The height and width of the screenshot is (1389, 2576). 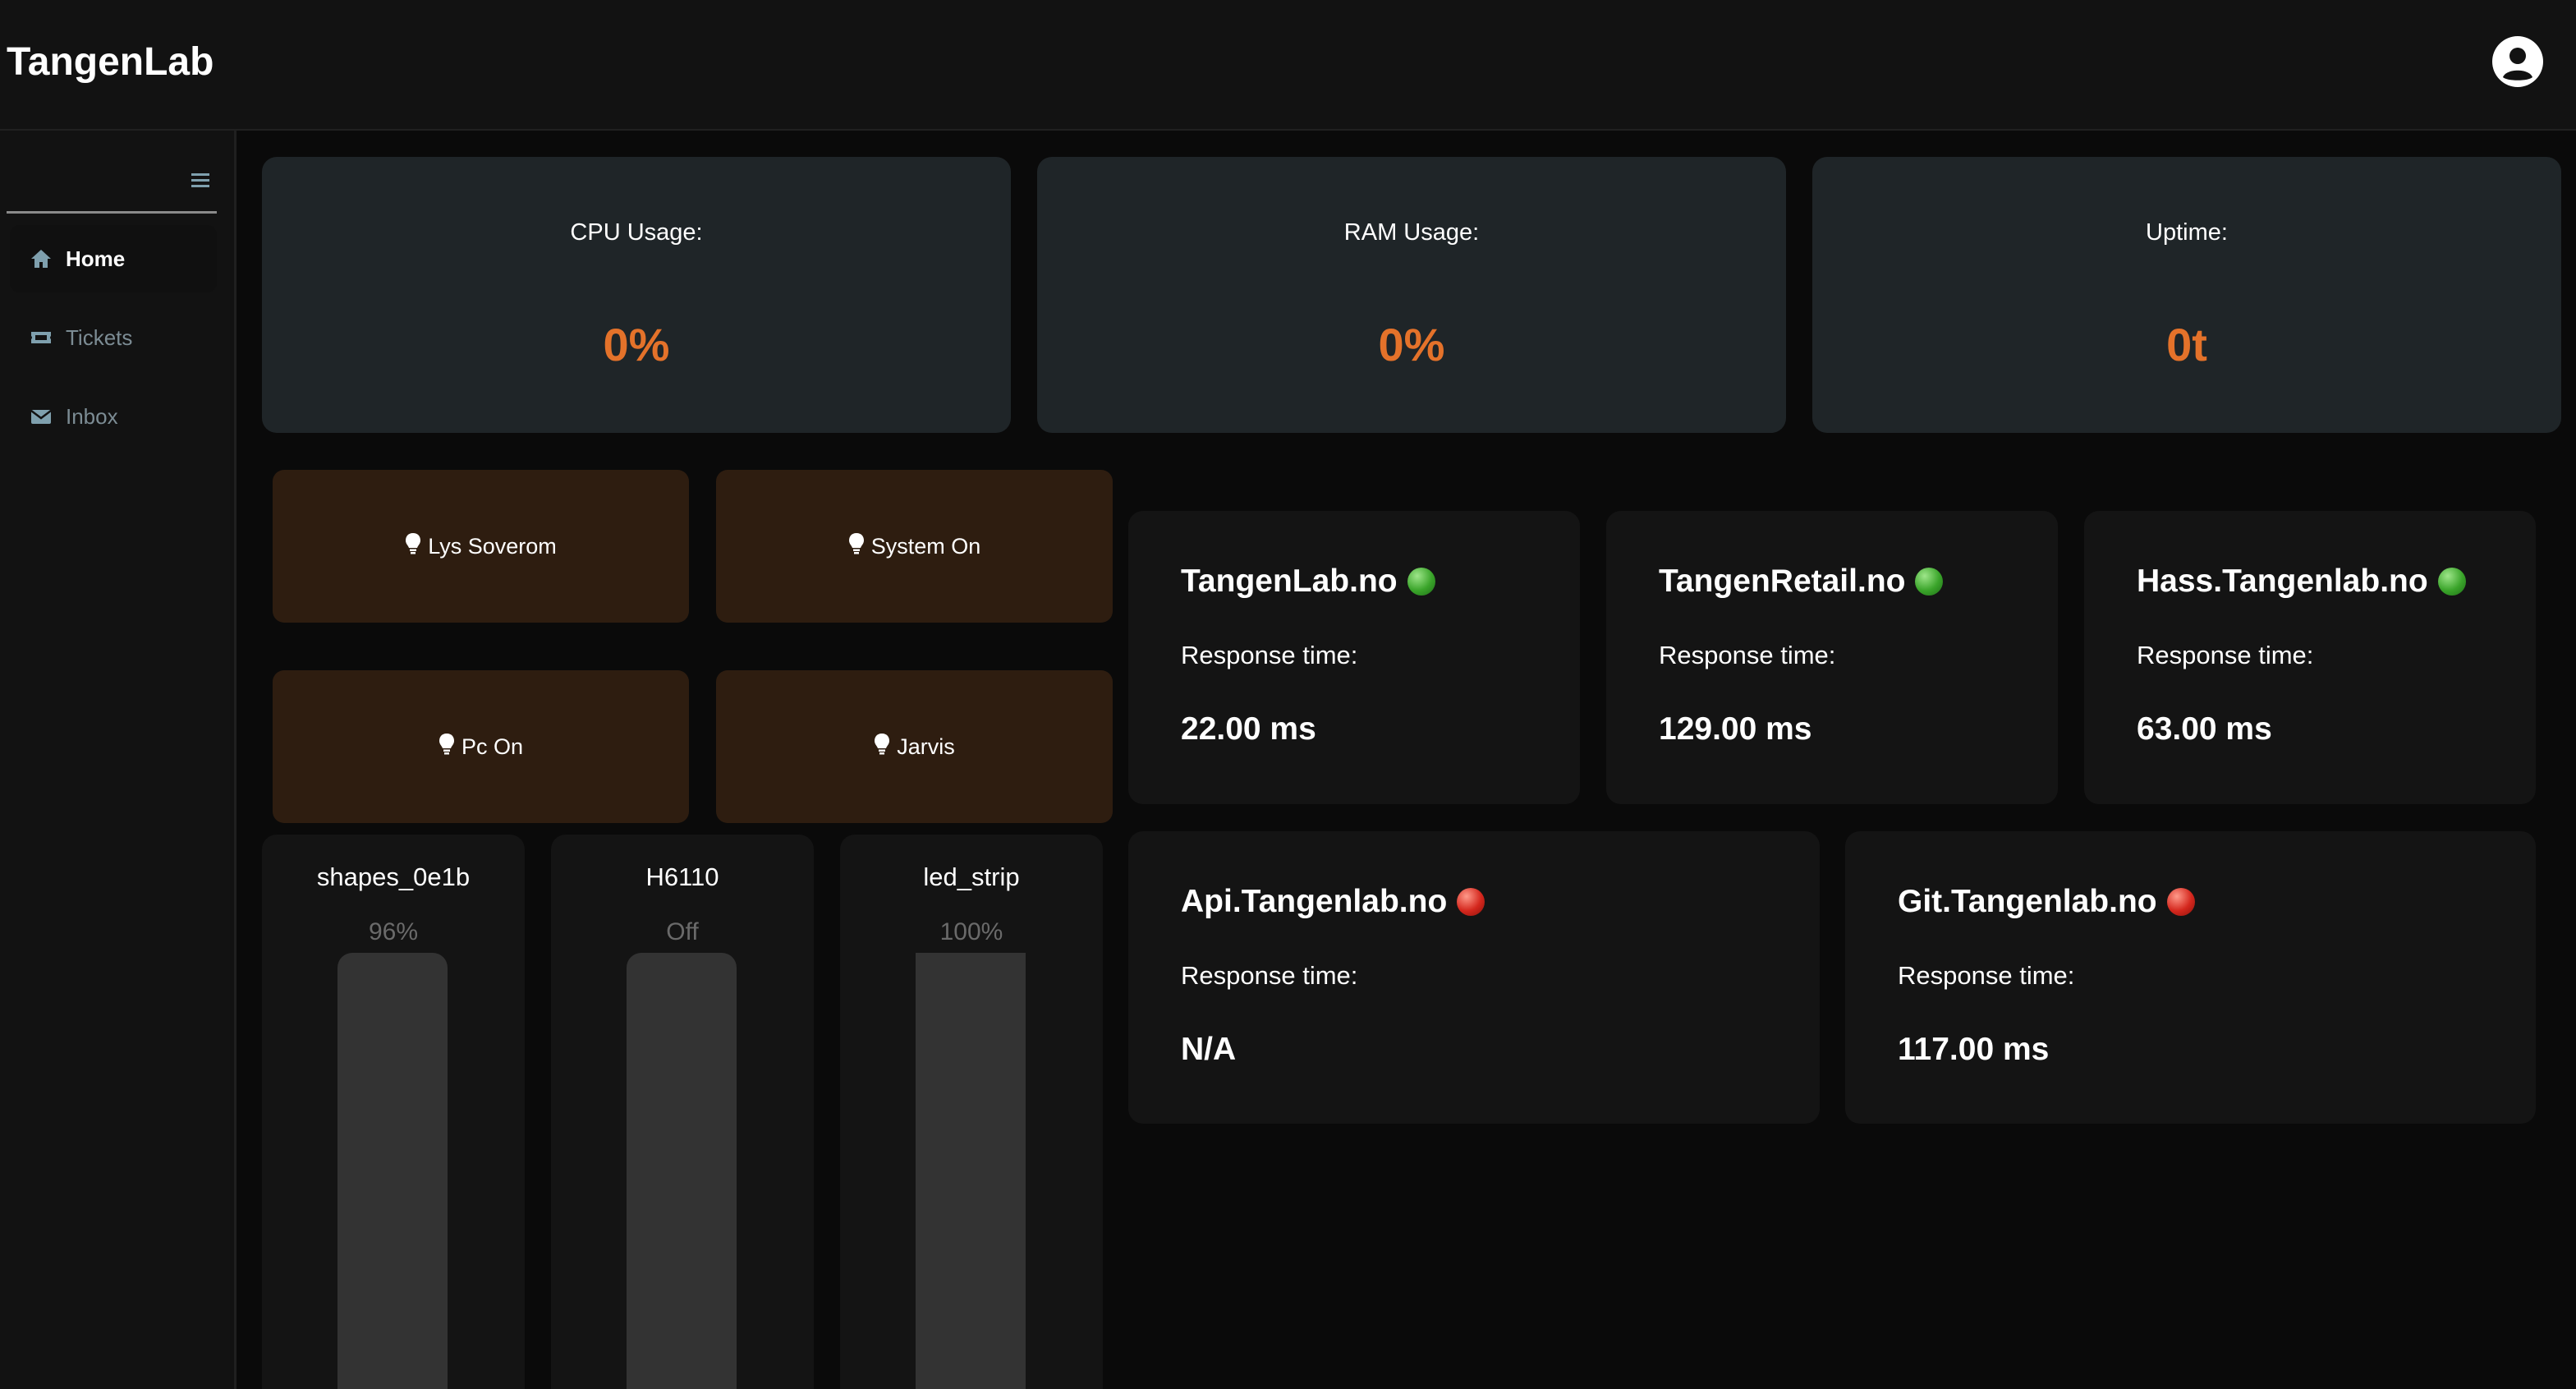 What do you see at coordinates (2186, 295) in the screenshot?
I see `stat-card-uptime: Uptime: 0t` at bounding box center [2186, 295].